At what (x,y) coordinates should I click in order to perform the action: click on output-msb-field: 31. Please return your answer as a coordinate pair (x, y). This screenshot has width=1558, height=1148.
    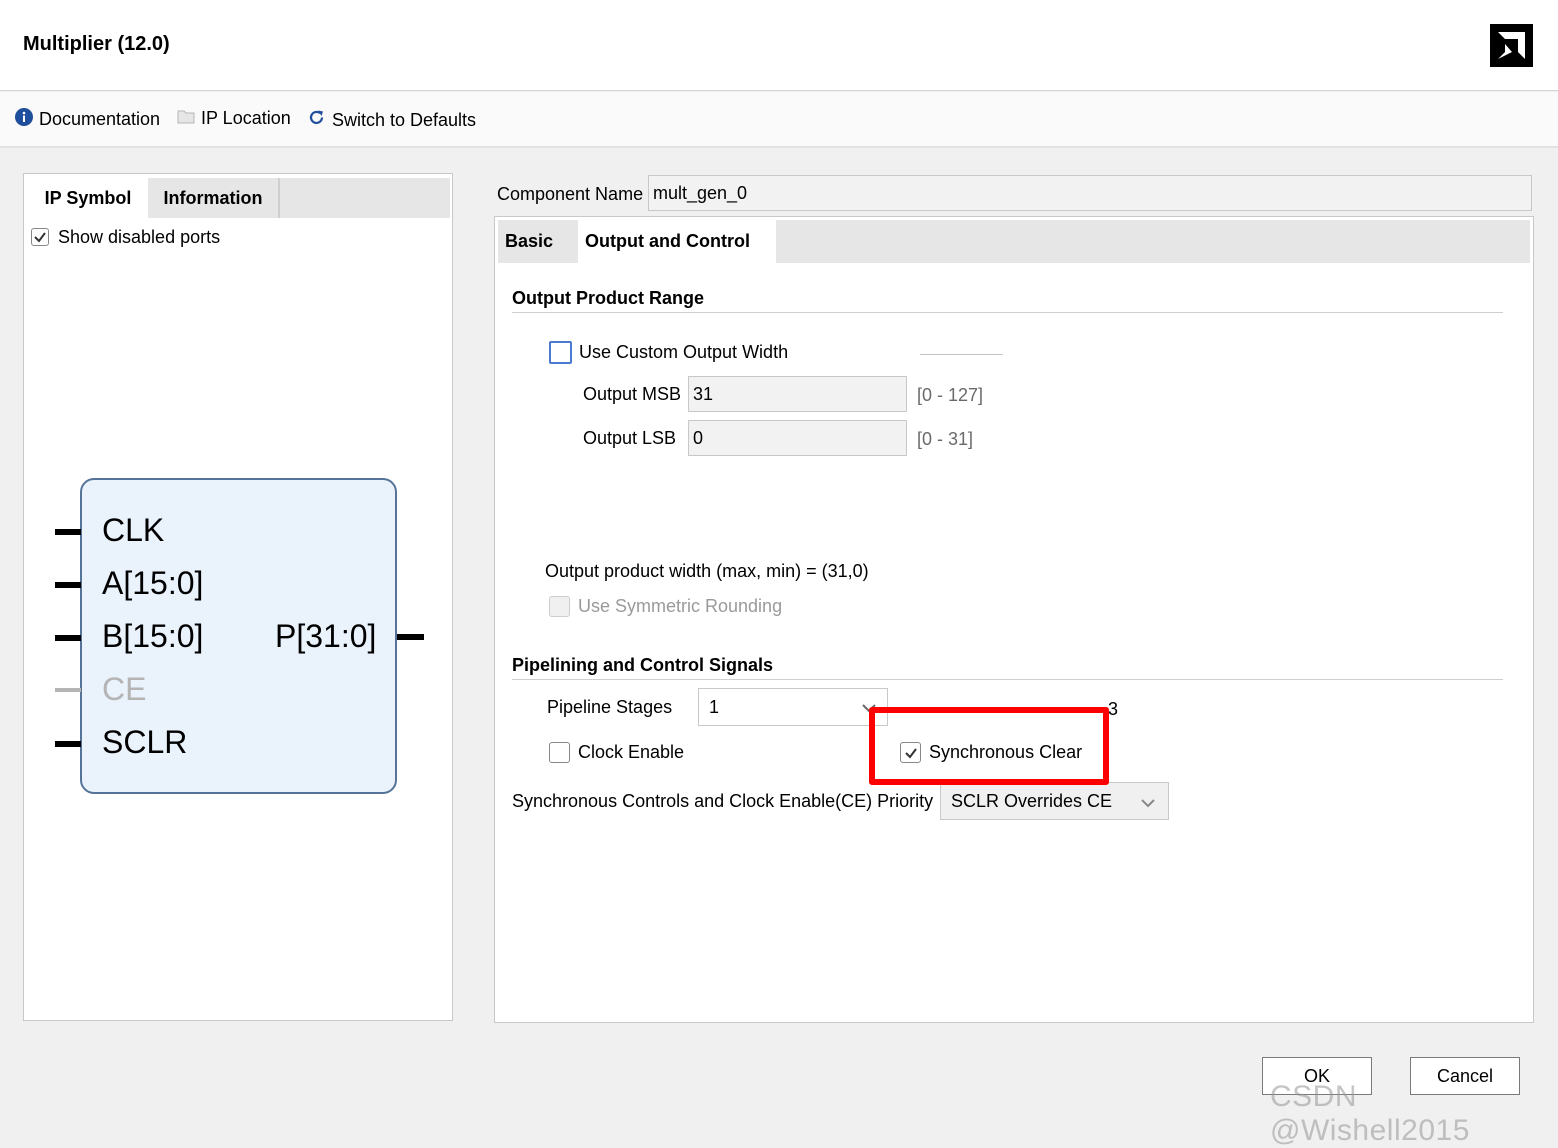
    Looking at the image, I should click on (797, 394).